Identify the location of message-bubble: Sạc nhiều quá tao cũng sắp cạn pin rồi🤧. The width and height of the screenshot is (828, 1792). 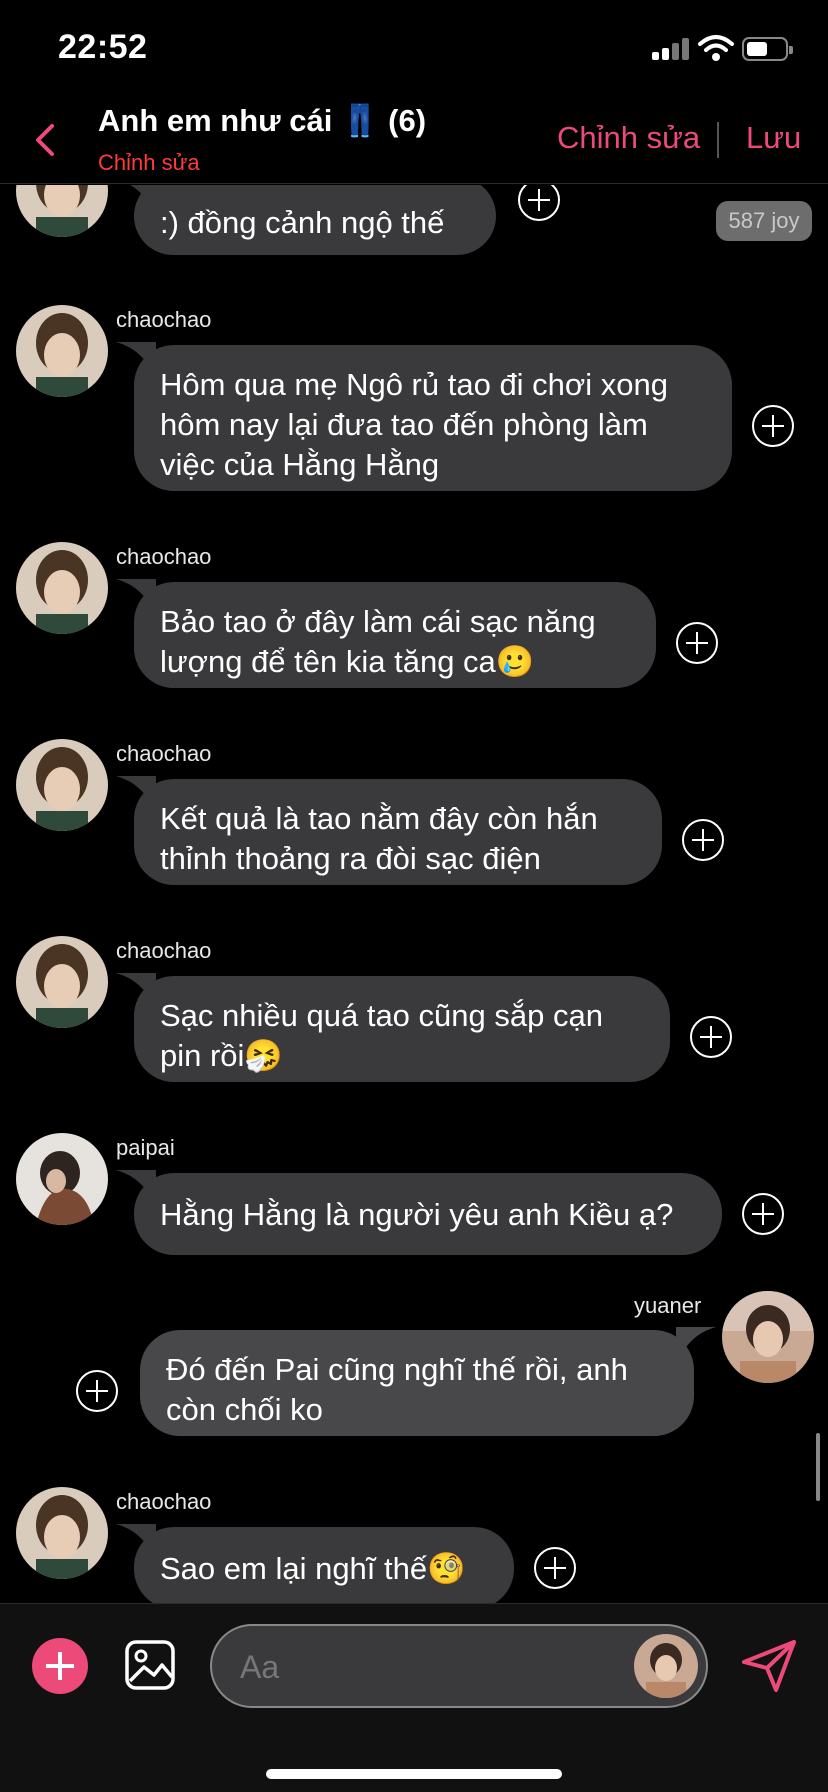
(402, 1029).